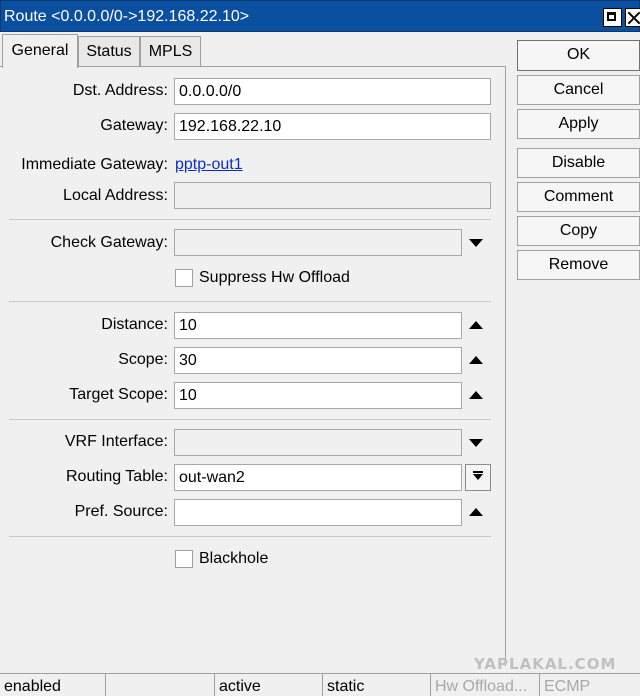  What do you see at coordinates (567, 686) in the screenshot?
I see `status-ecmp: ECMP` at bounding box center [567, 686].